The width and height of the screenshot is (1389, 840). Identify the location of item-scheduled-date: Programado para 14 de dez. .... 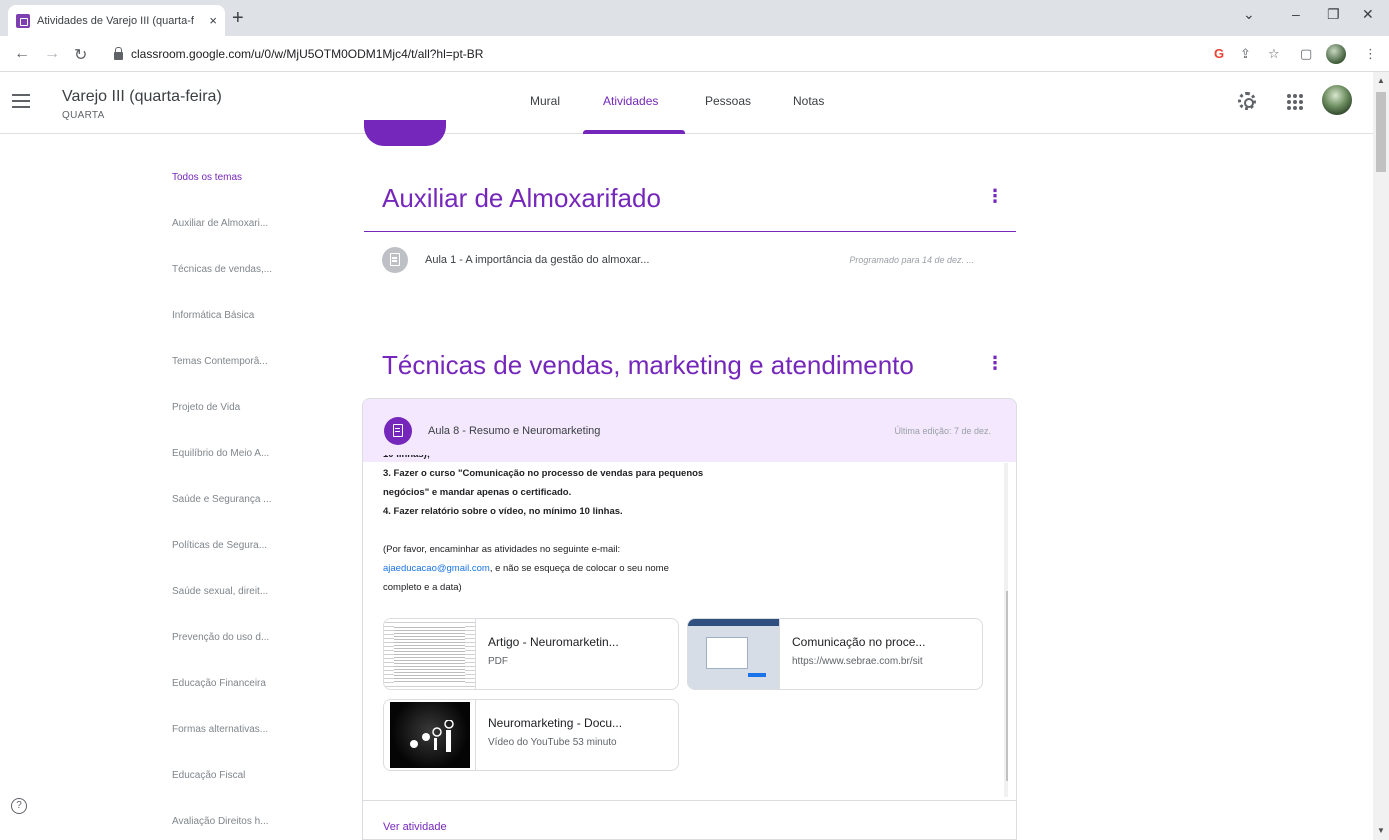
(911, 260).